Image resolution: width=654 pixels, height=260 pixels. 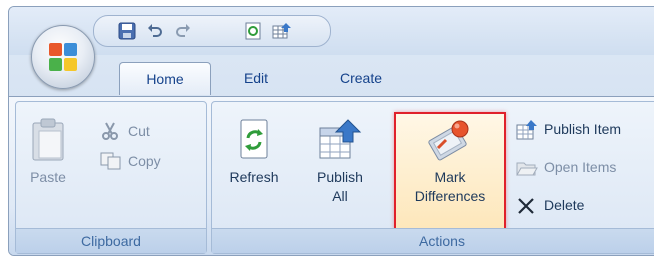 What do you see at coordinates (184, 31) in the screenshot?
I see `redo-icon` at bounding box center [184, 31].